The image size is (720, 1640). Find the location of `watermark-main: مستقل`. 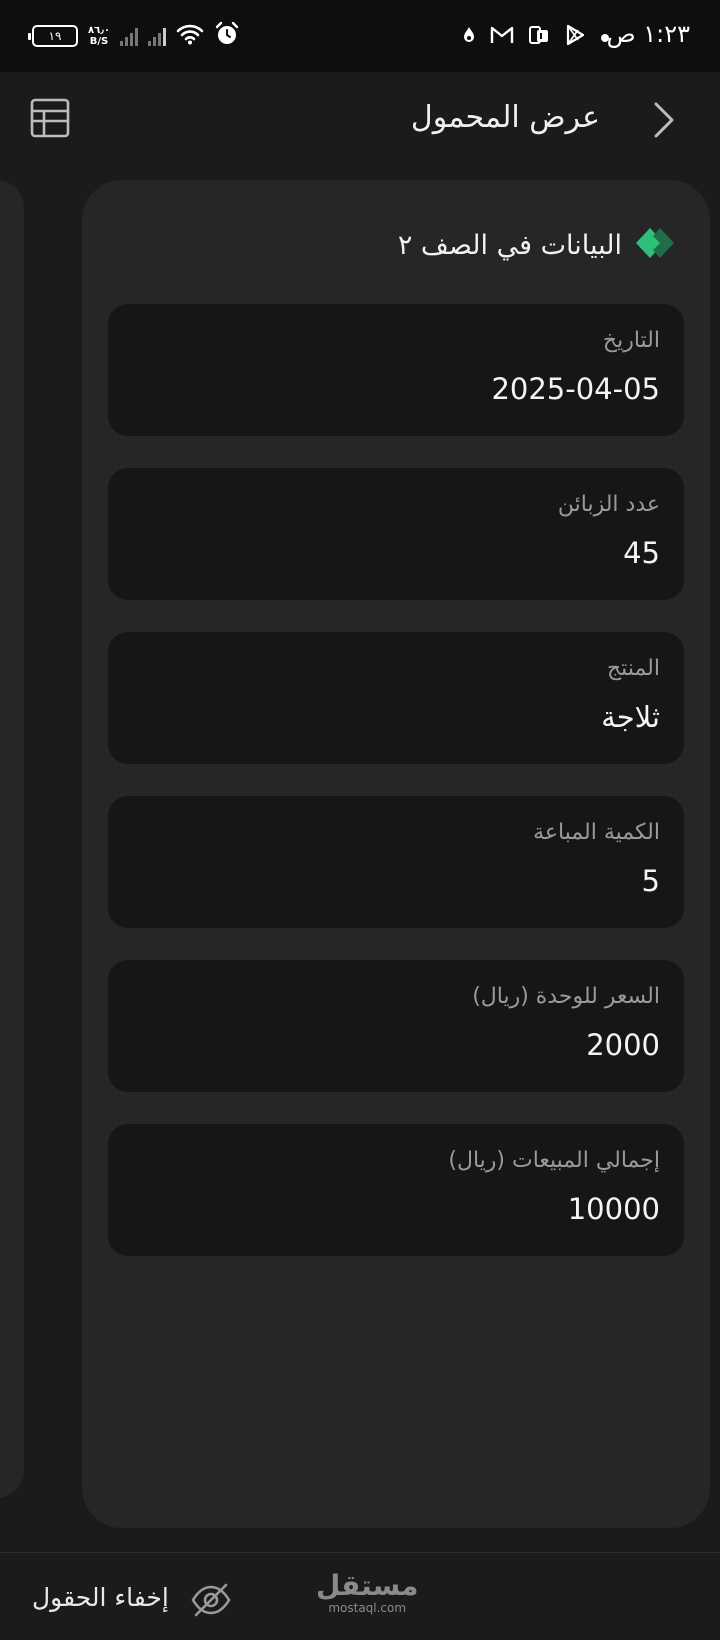

watermark-main: مستقل is located at coordinates (367, 1585).